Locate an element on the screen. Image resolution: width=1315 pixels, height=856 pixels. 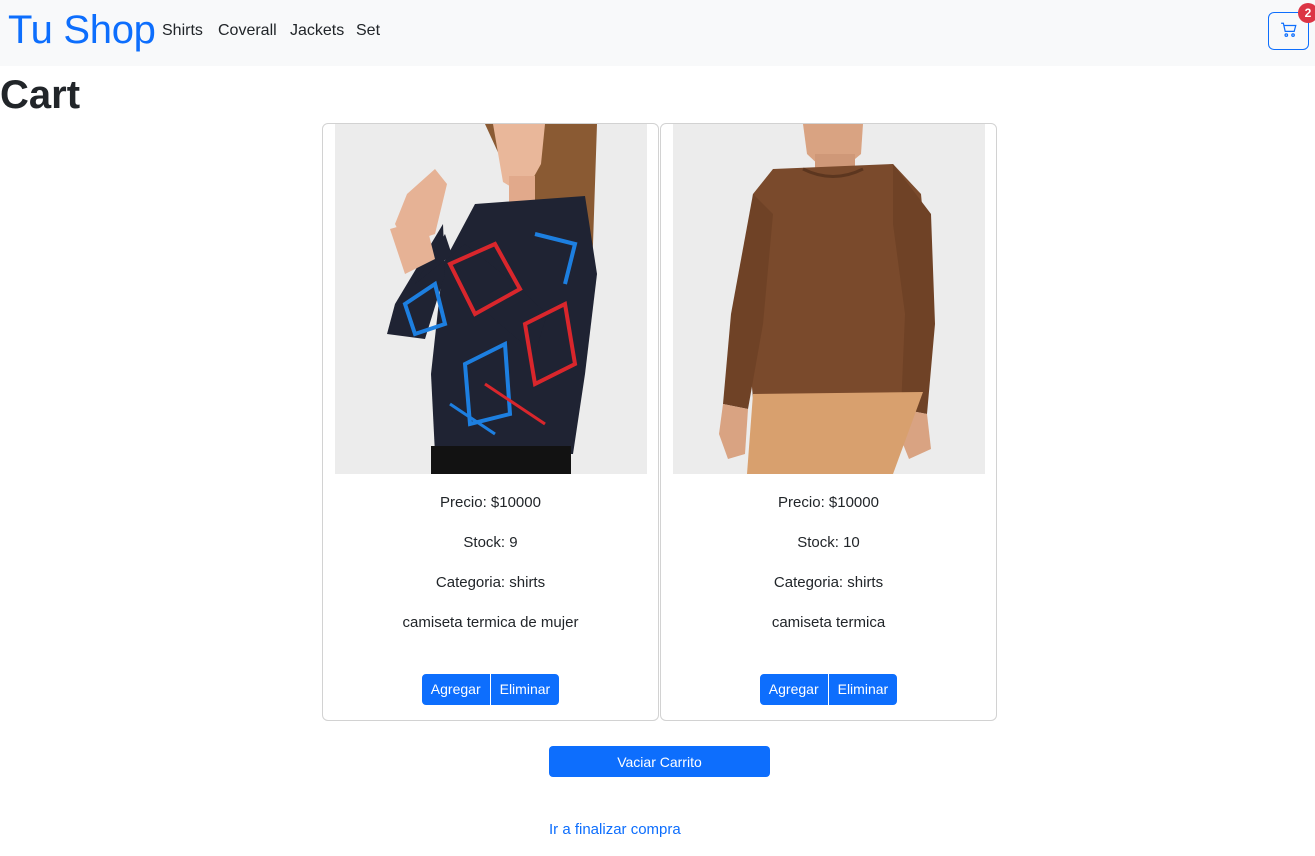
product-description: camiseta termica is located at coordinates (828, 622).